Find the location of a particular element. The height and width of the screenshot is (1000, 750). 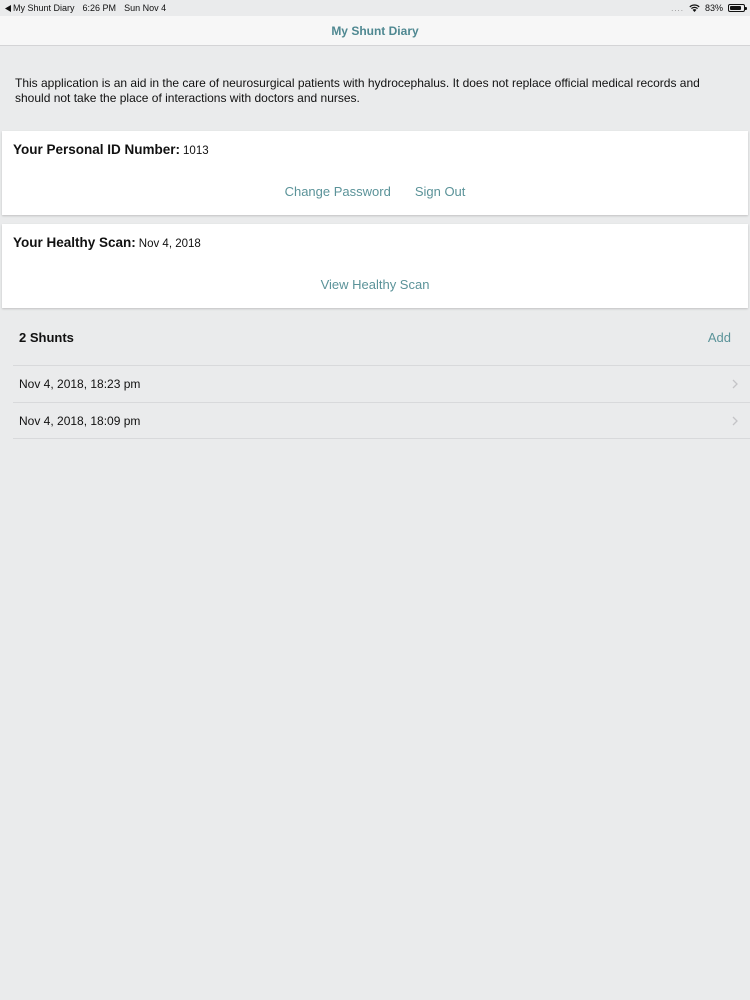

battery-fill is located at coordinates (735, 8).